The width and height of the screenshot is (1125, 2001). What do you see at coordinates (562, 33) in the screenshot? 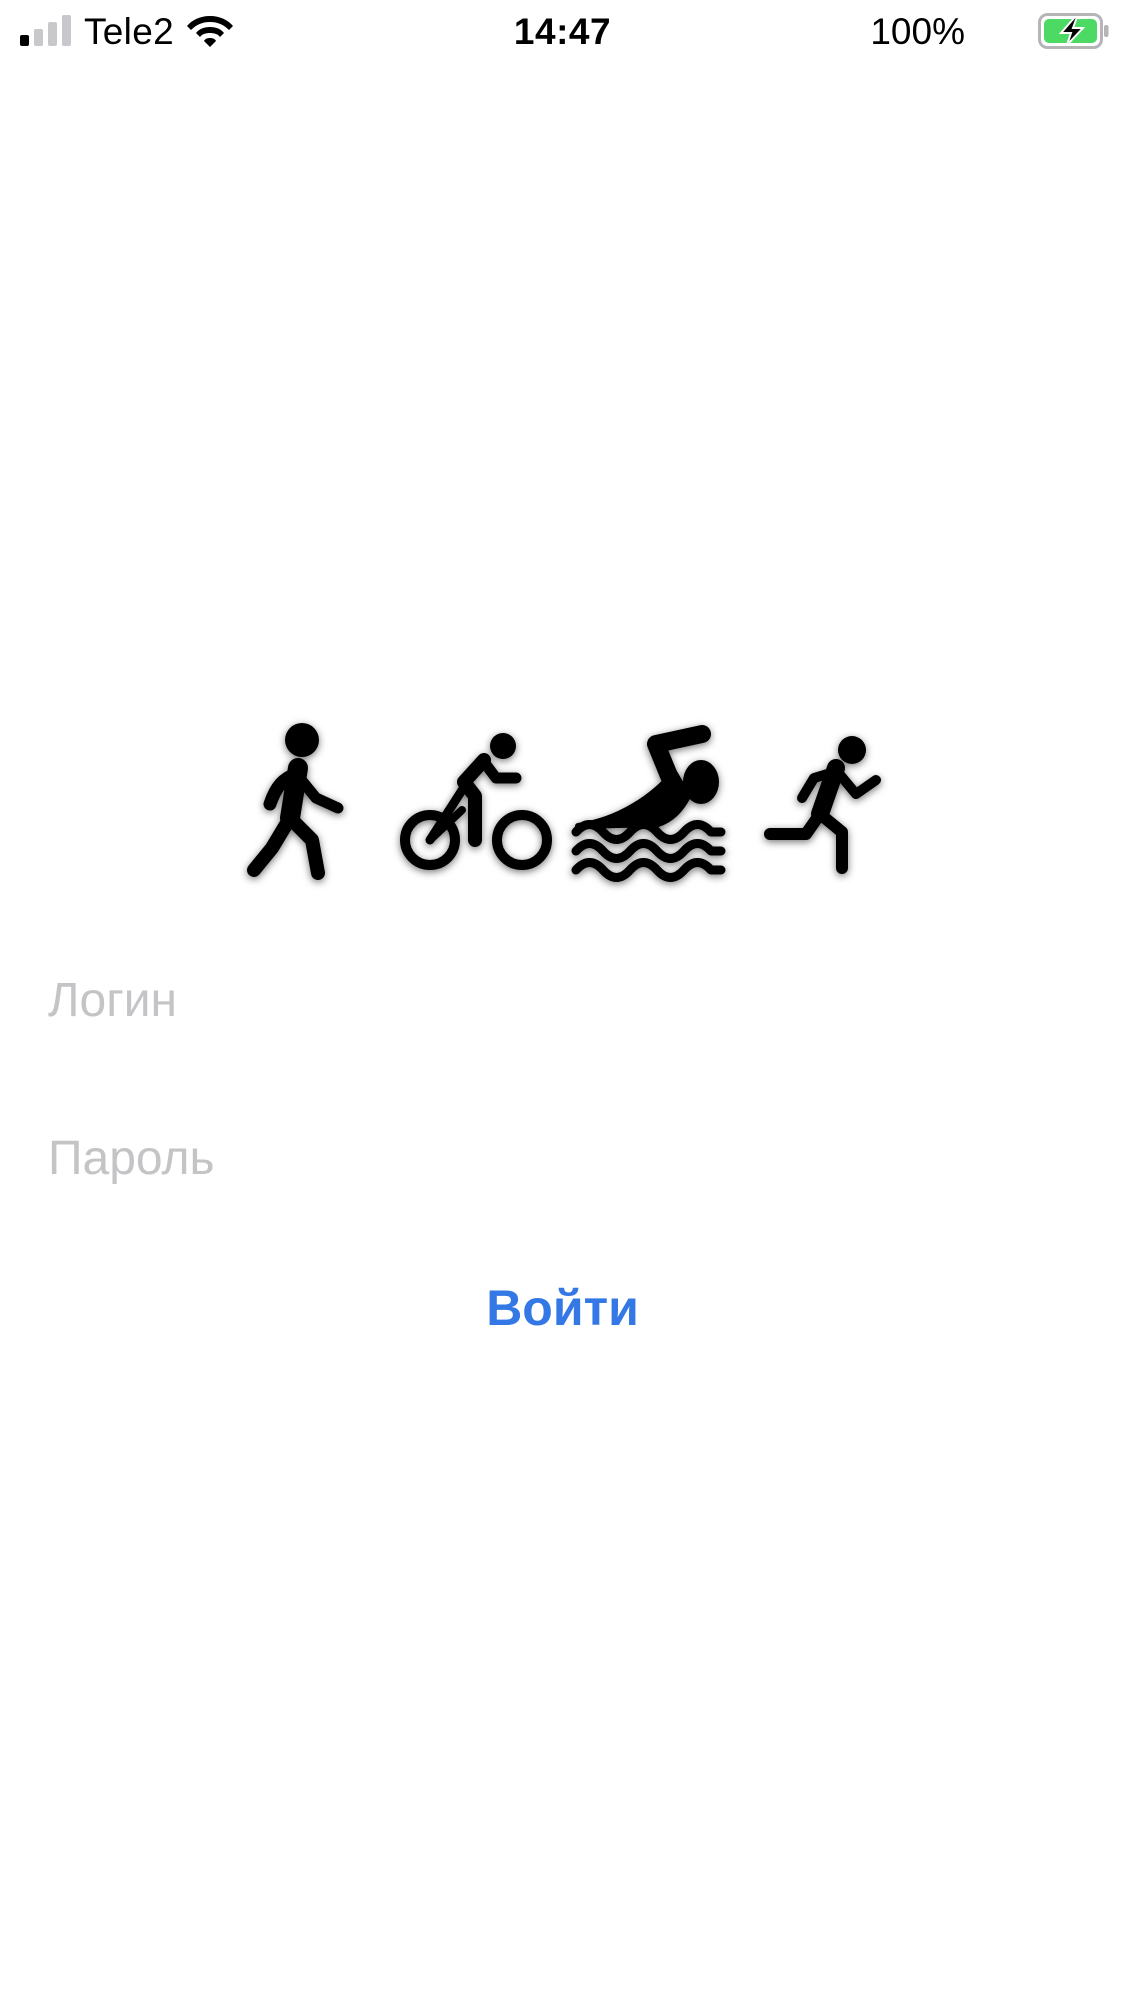
I see `status-bar: Tele2 14:47 100%` at bounding box center [562, 33].